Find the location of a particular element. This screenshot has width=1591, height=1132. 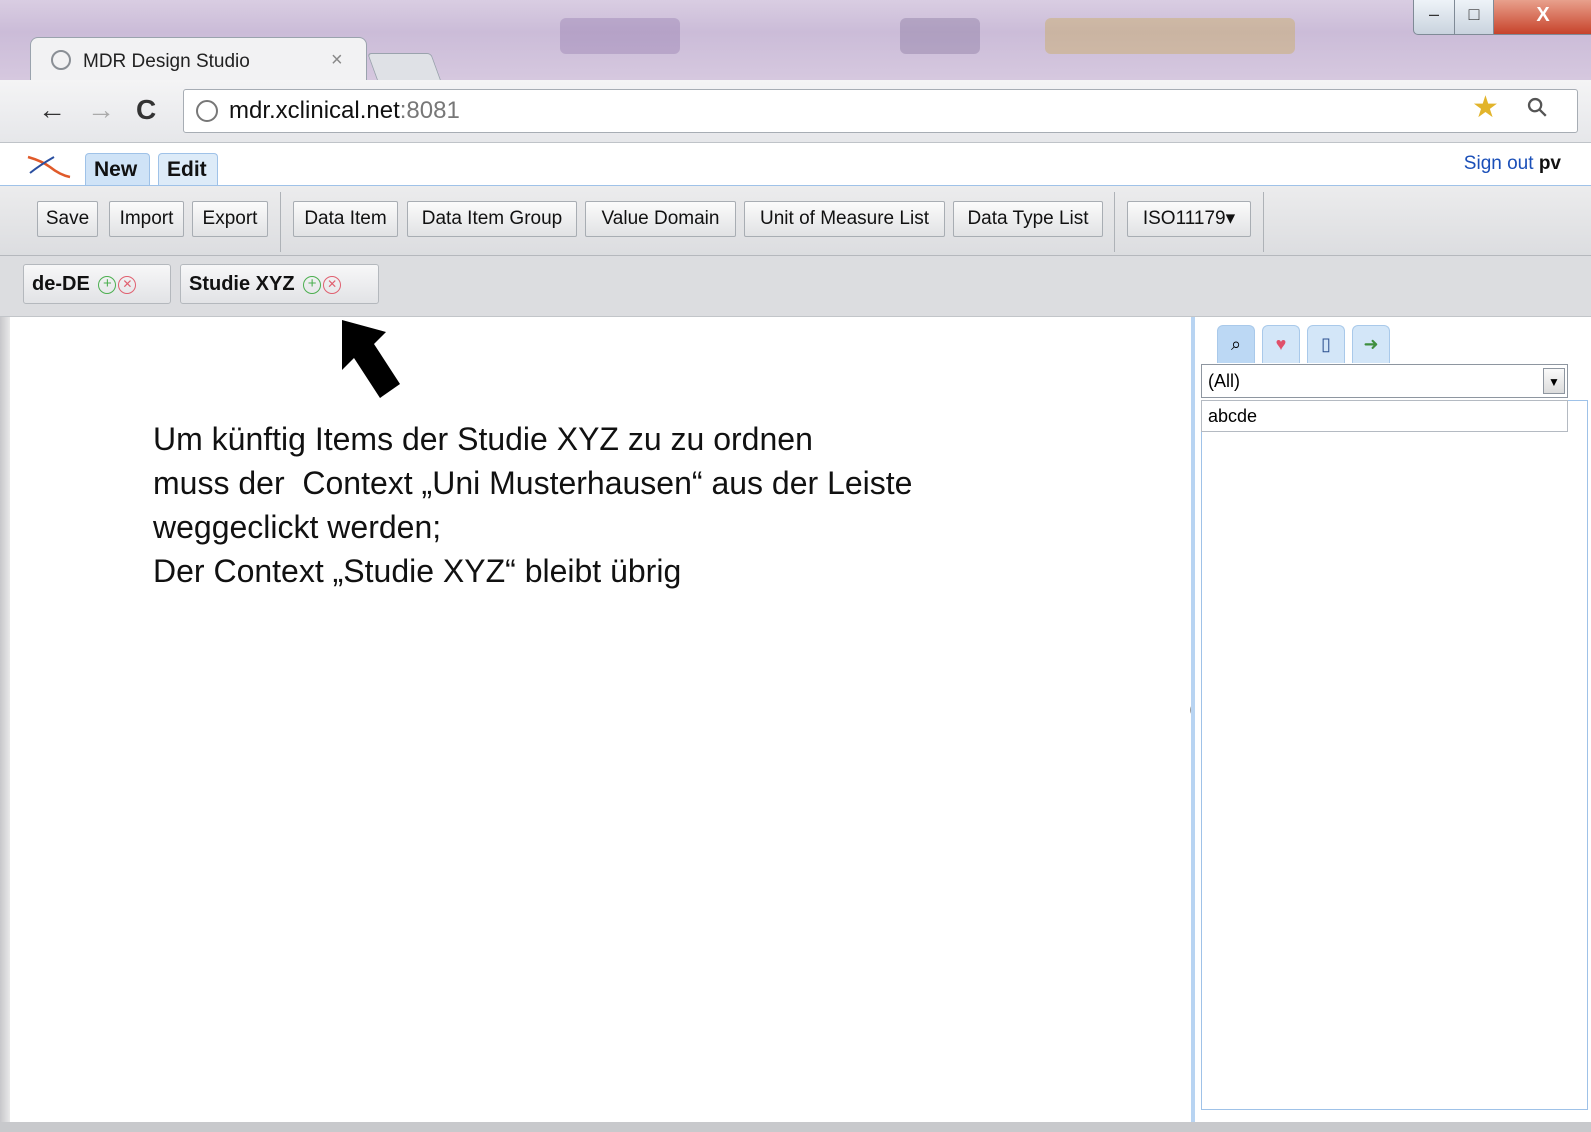

import-button: Import is located at coordinates (146, 219).